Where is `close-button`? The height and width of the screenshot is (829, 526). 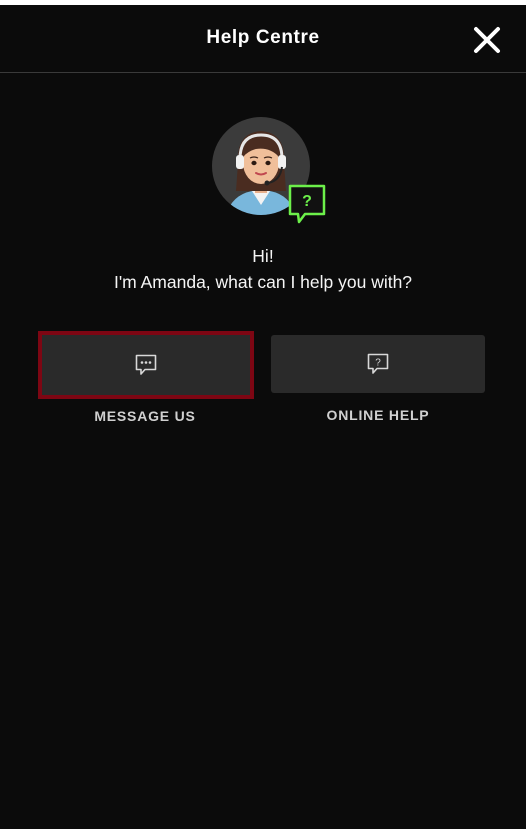 close-button is located at coordinates (487, 40).